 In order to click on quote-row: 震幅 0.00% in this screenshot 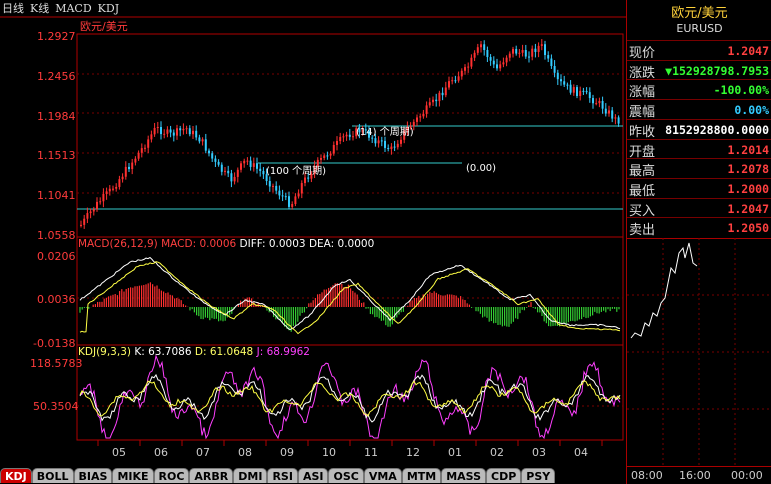, I will do `click(699, 110)`.